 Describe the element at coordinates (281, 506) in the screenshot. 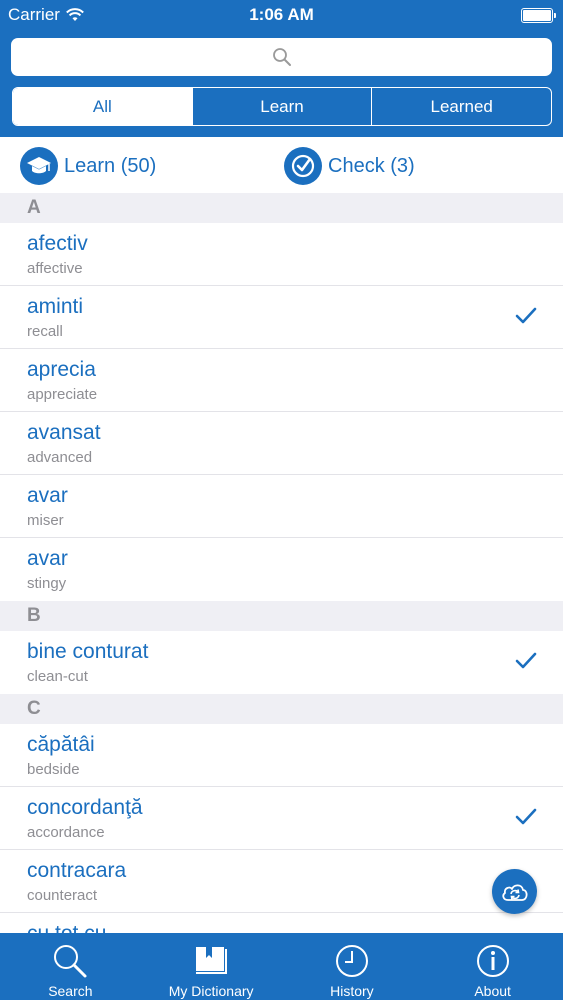

I see `list-item: avar miser` at that location.